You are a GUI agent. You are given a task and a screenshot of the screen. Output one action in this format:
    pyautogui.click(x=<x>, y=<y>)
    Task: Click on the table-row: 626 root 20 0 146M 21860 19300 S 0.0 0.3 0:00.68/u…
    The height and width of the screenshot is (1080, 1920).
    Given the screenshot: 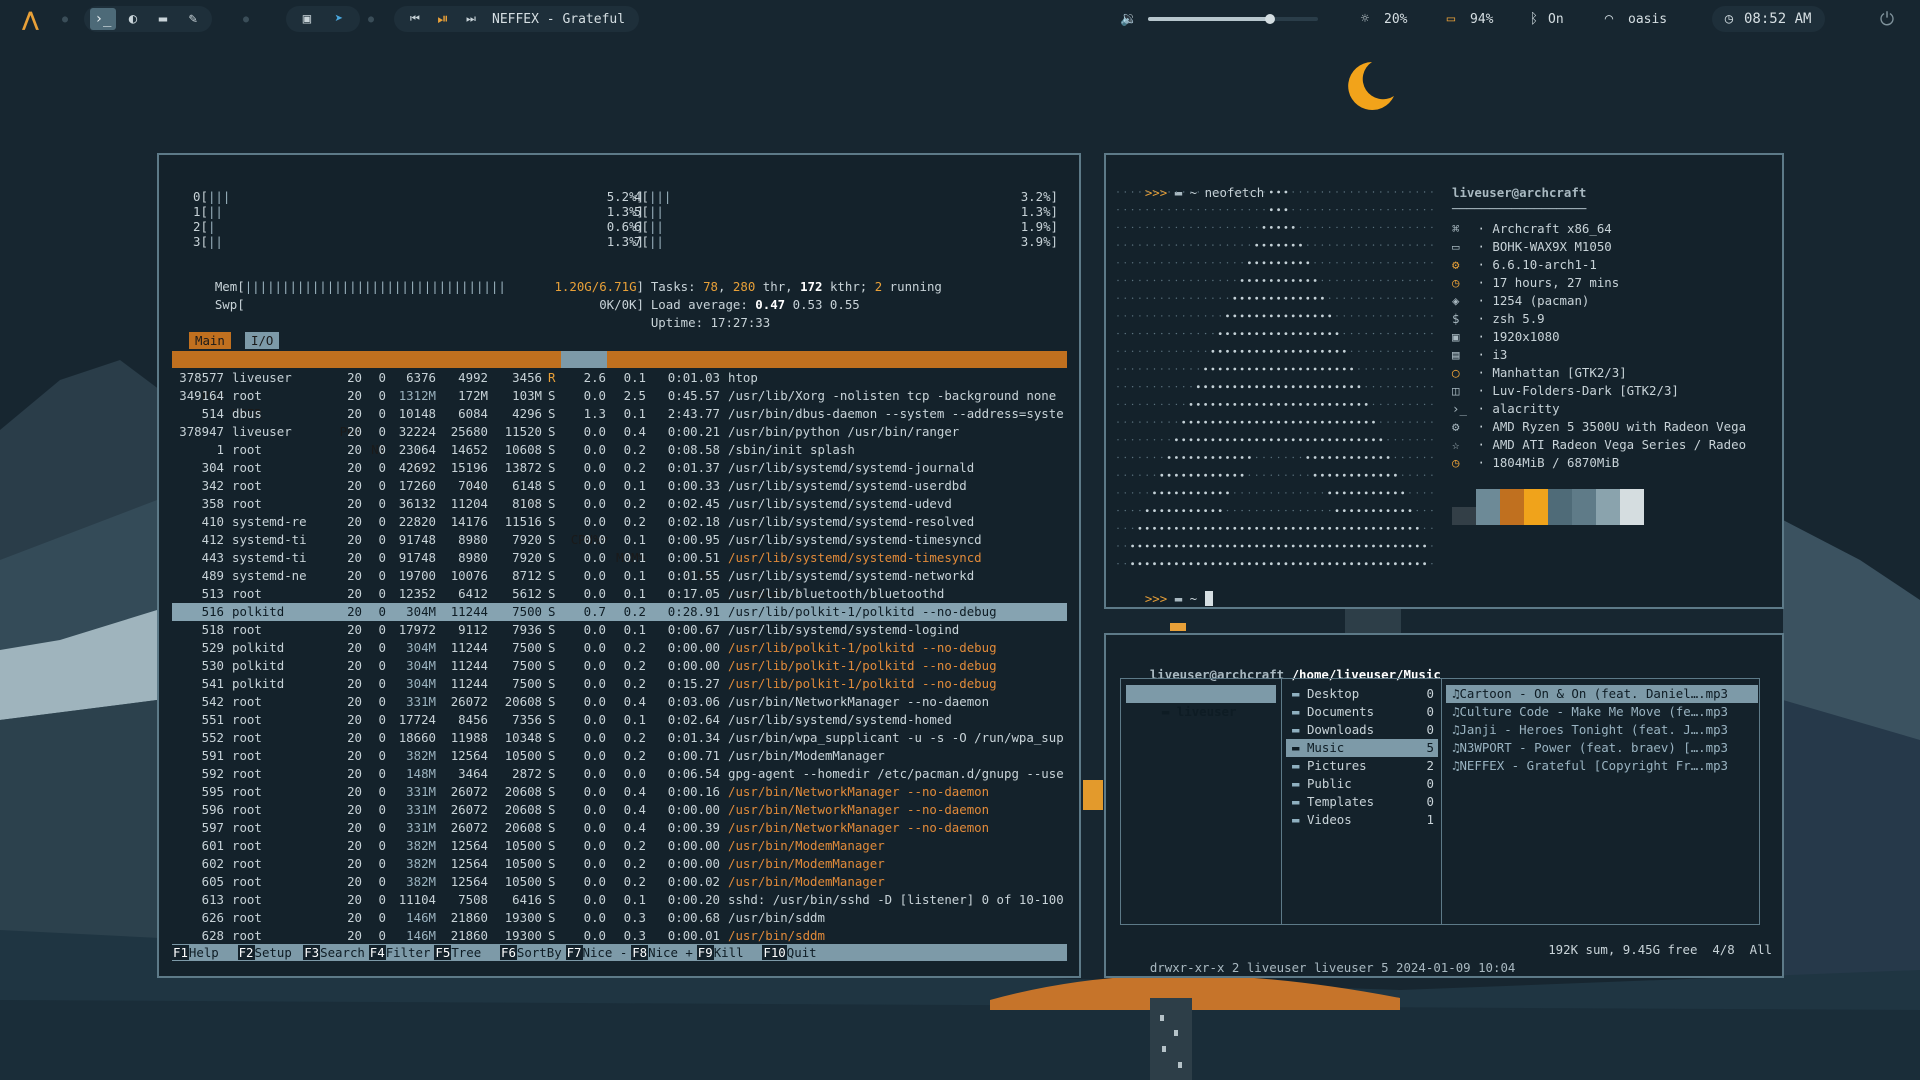 What is the action you would take?
    pyautogui.click(x=619, y=918)
    